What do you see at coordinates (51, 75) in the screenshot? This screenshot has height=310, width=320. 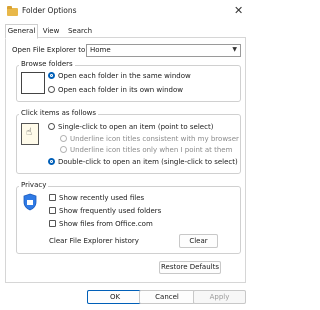 I see `radio-same-window` at bounding box center [51, 75].